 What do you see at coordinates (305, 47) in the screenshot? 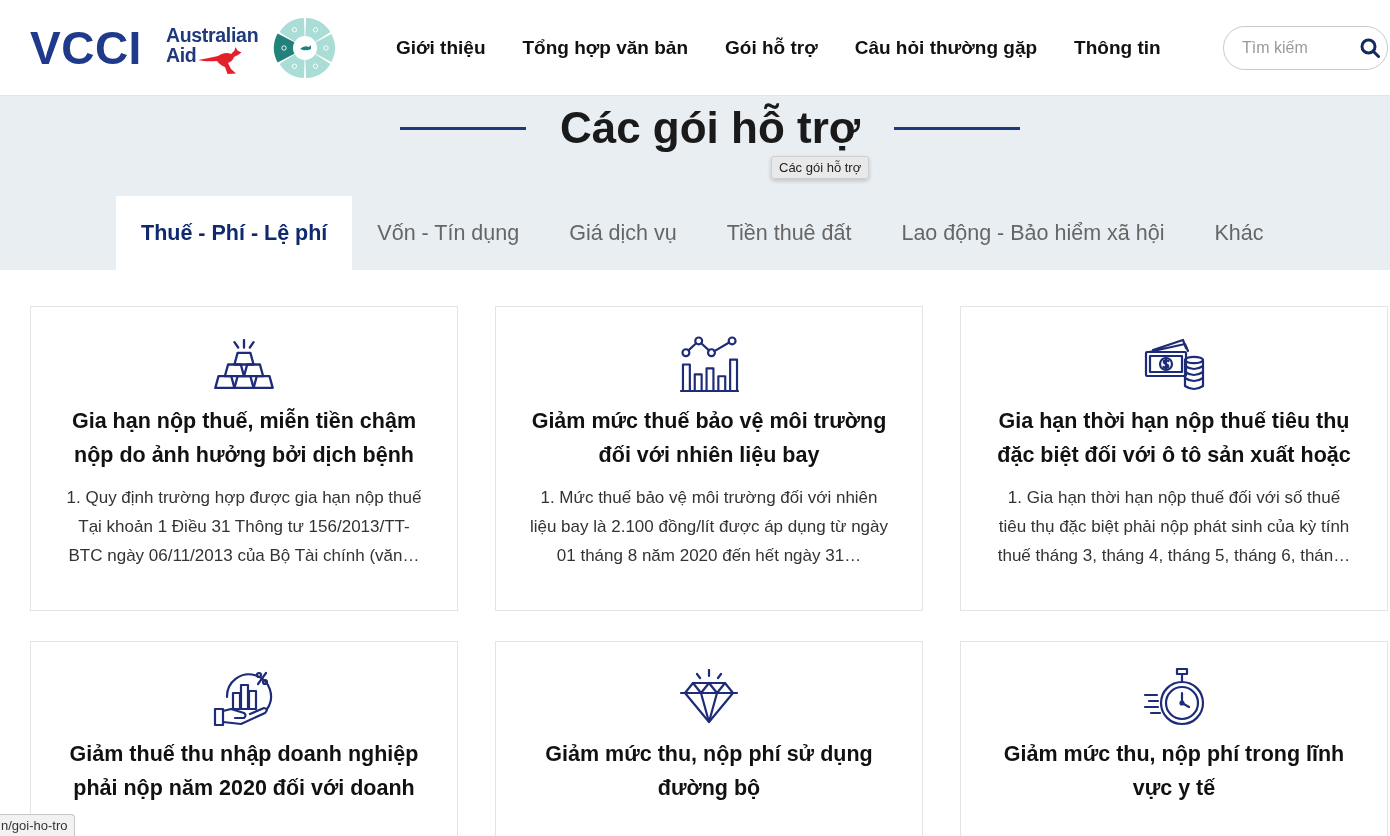
I see `wheel-logo-icon` at bounding box center [305, 47].